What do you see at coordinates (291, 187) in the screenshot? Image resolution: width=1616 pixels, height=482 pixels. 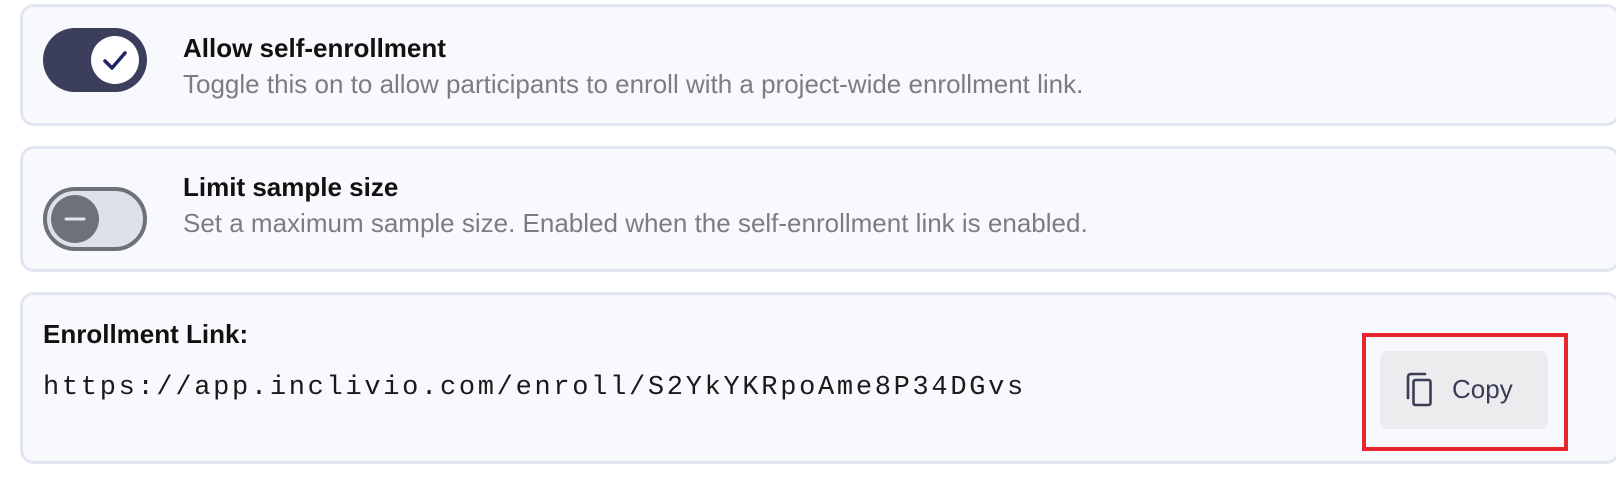 I see `limit-sample-size-title: Limit sample size` at bounding box center [291, 187].